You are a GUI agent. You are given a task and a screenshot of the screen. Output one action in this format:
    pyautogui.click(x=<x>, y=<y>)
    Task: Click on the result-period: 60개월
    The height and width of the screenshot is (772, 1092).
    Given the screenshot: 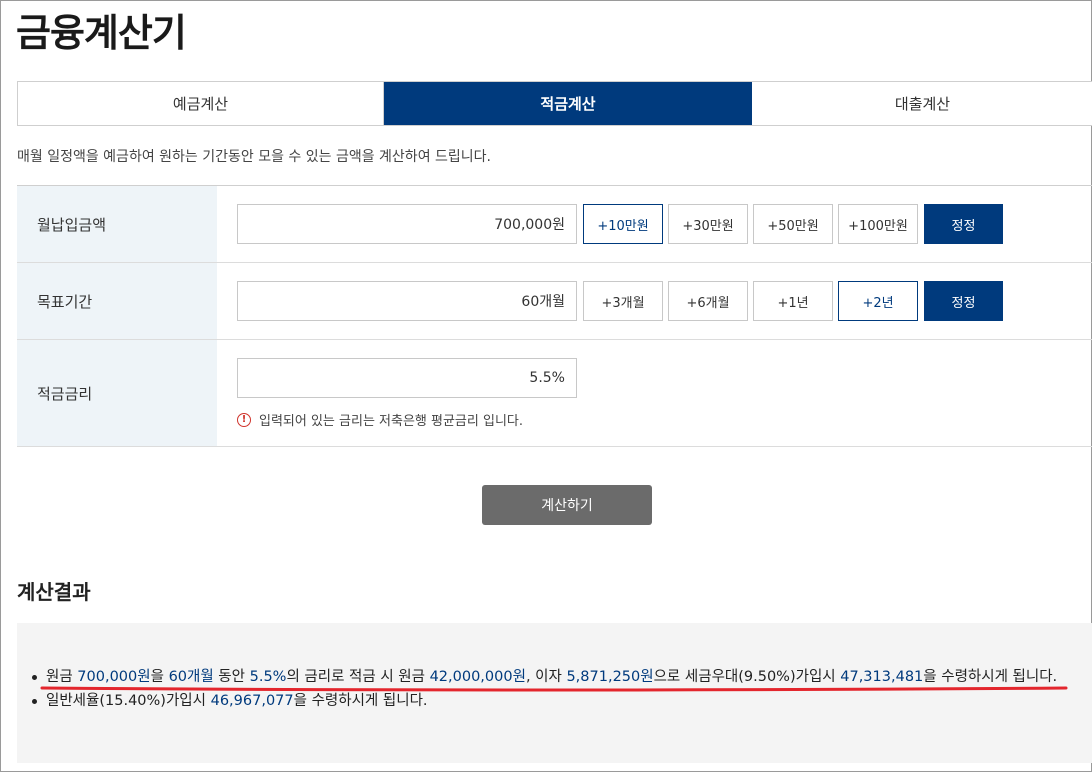 What is the action you would take?
    pyautogui.click(x=191, y=677)
    